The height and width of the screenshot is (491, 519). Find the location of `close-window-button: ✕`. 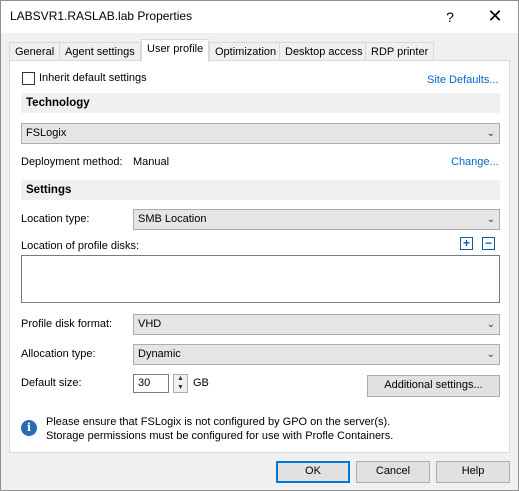

close-window-button: ✕ is located at coordinates (495, 16).